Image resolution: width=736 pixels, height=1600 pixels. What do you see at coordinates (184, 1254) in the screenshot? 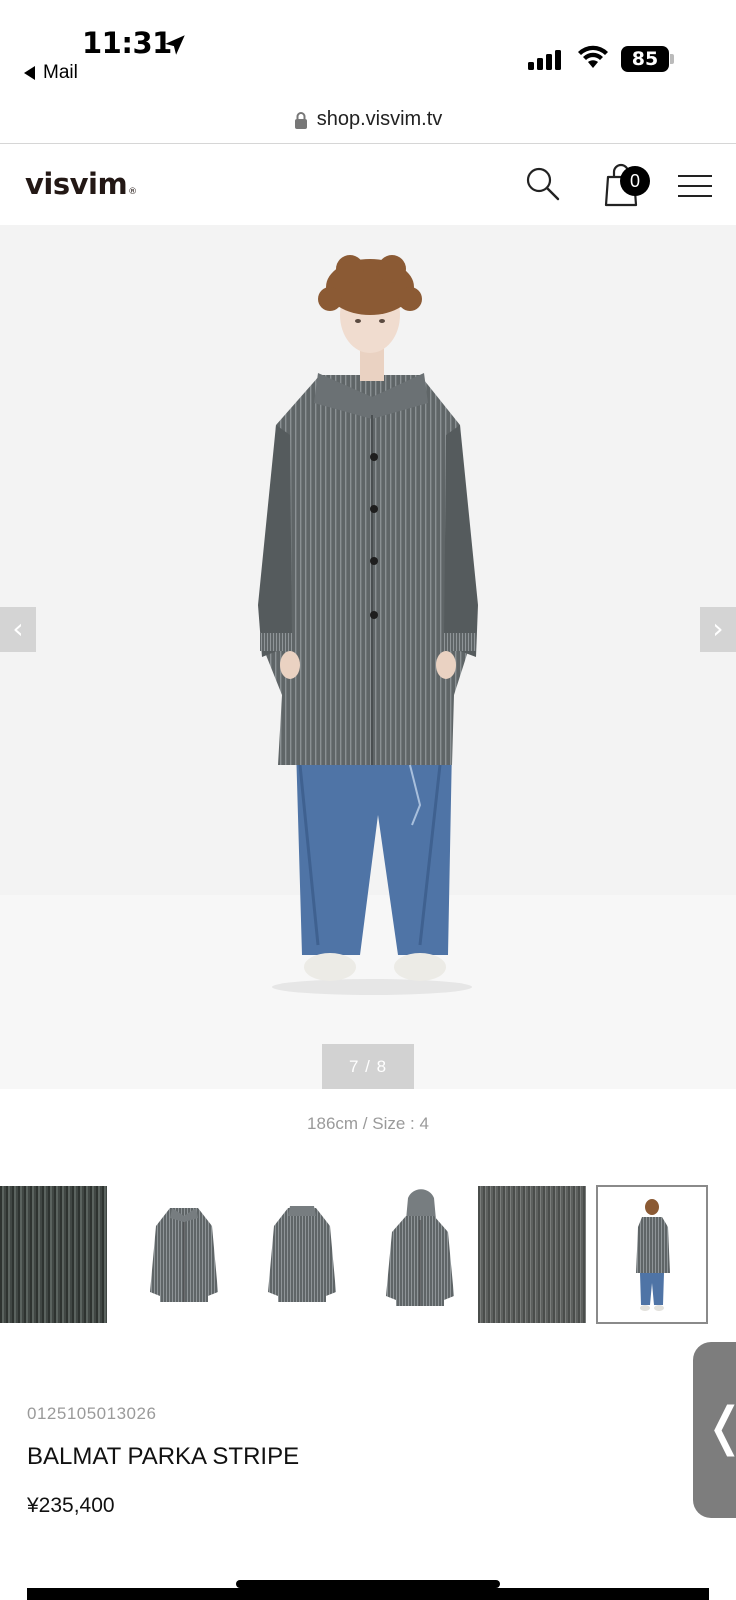
I see `thumbnail-coat-front` at bounding box center [184, 1254].